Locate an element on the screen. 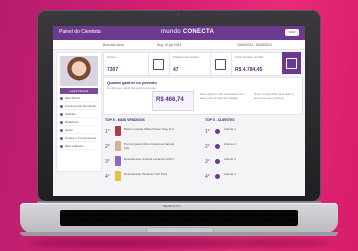 This screenshot has height=251, width=358. product-name: Desodorante Perfume Tutti 75ml is located at coordinates (146, 174).